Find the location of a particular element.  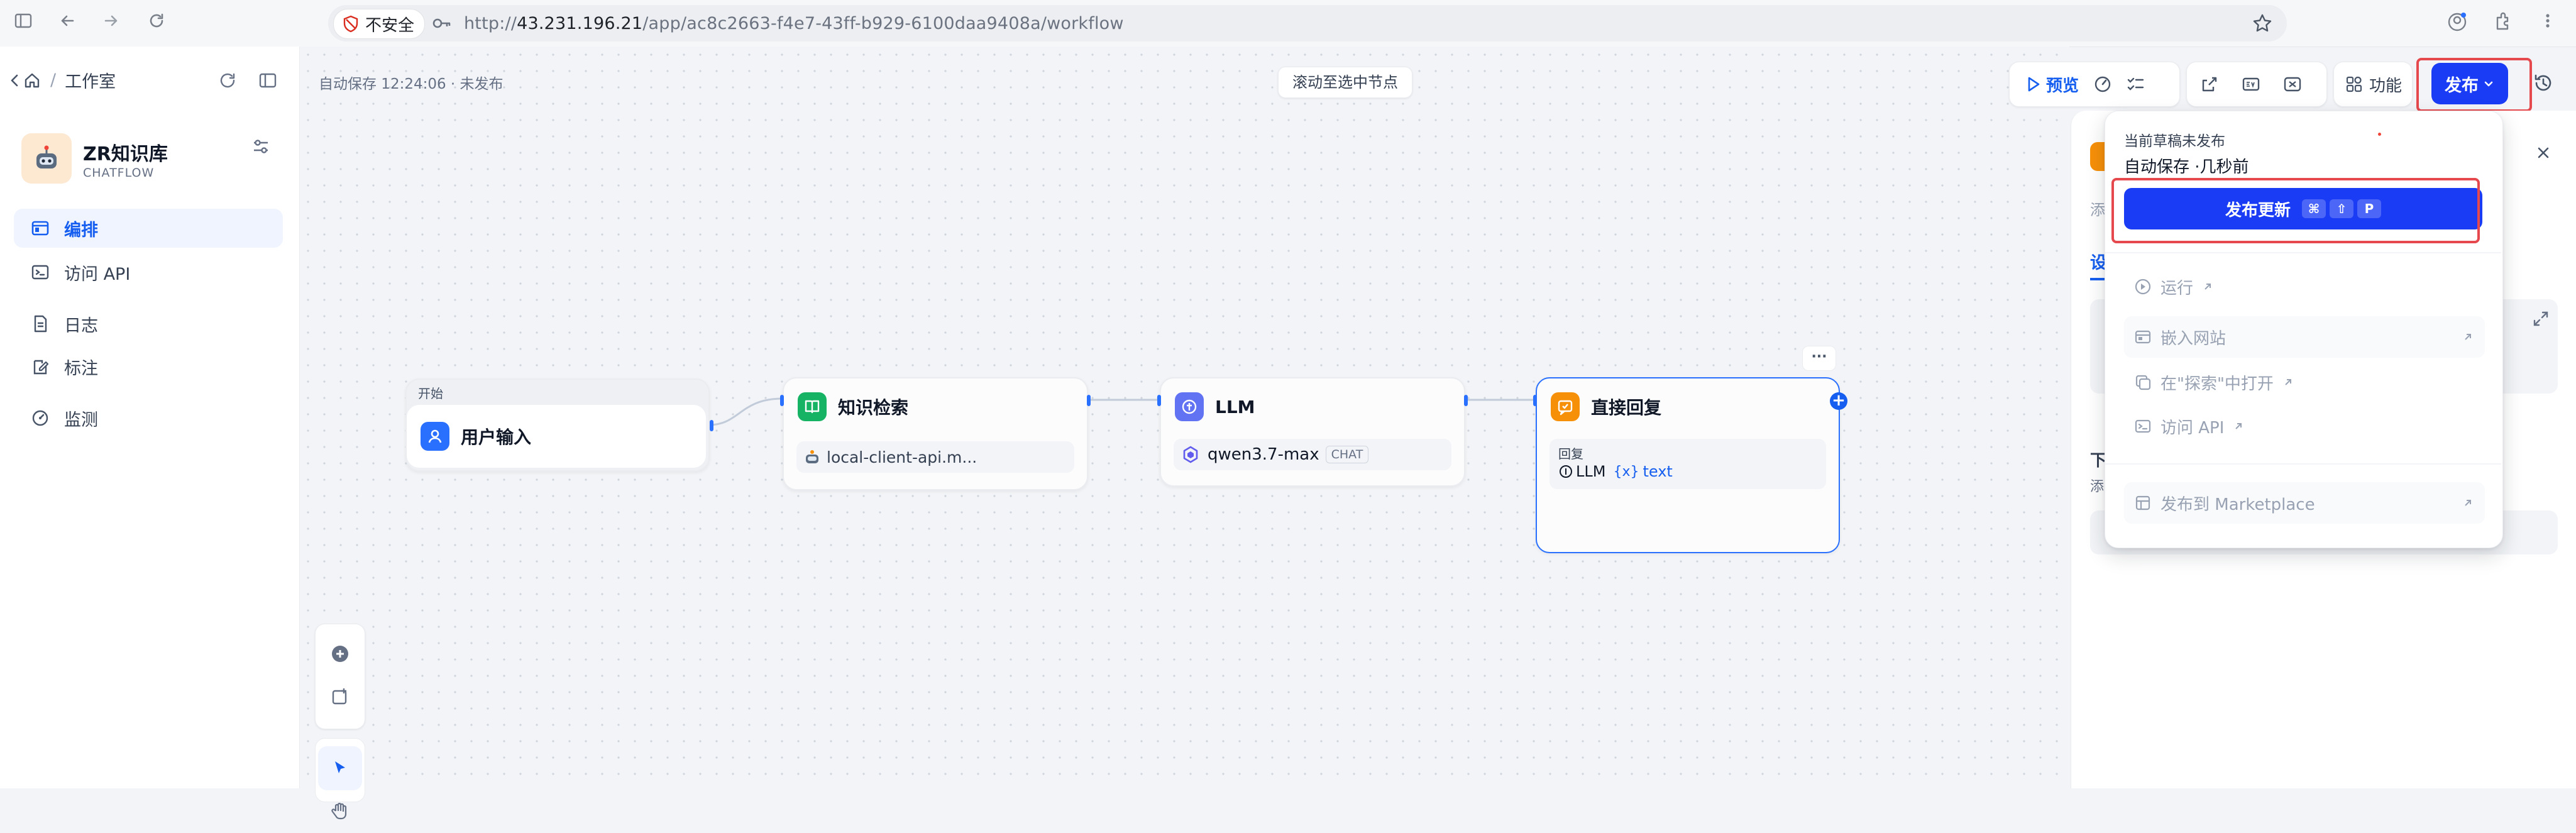

app-settings-icon is located at coordinates (261, 148).